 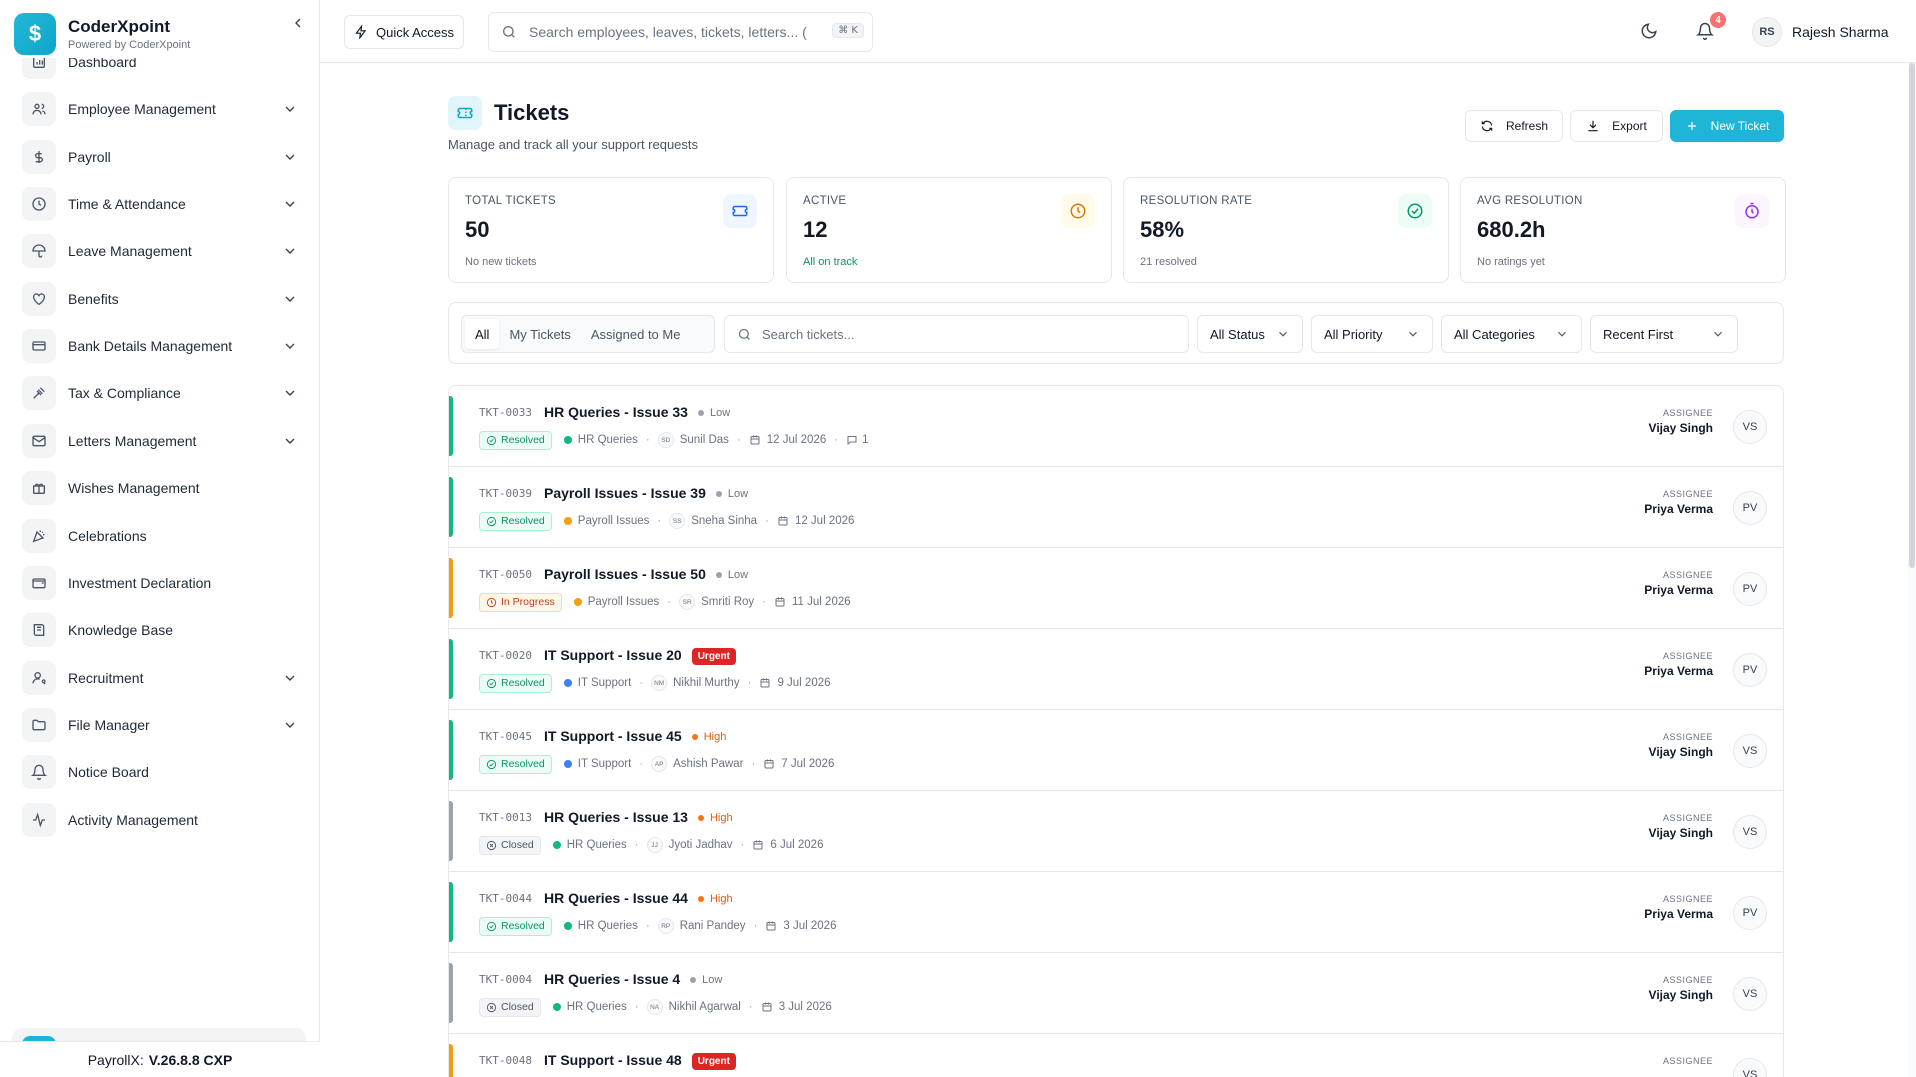 I want to click on calendar-icon, so click(x=771, y=926).